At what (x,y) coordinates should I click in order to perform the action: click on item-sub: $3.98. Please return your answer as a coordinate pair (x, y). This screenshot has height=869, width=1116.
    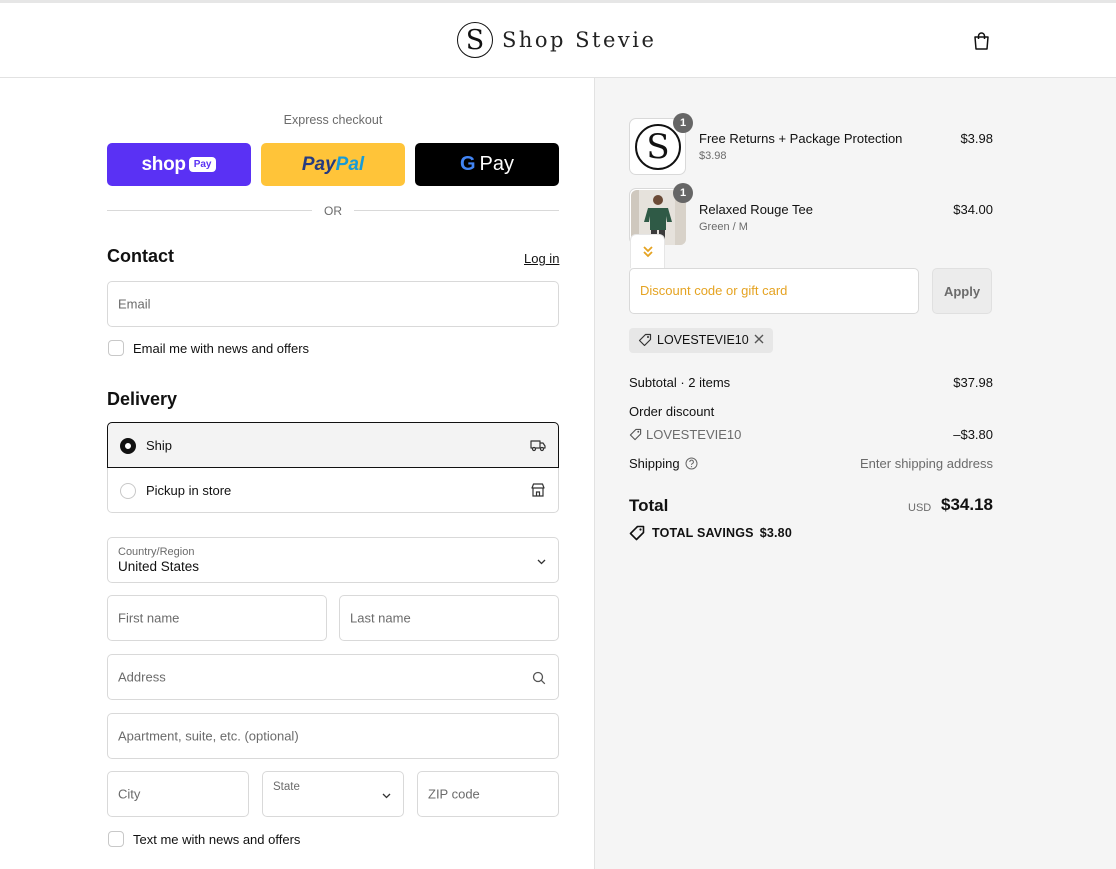
    Looking at the image, I should click on (713, 156).